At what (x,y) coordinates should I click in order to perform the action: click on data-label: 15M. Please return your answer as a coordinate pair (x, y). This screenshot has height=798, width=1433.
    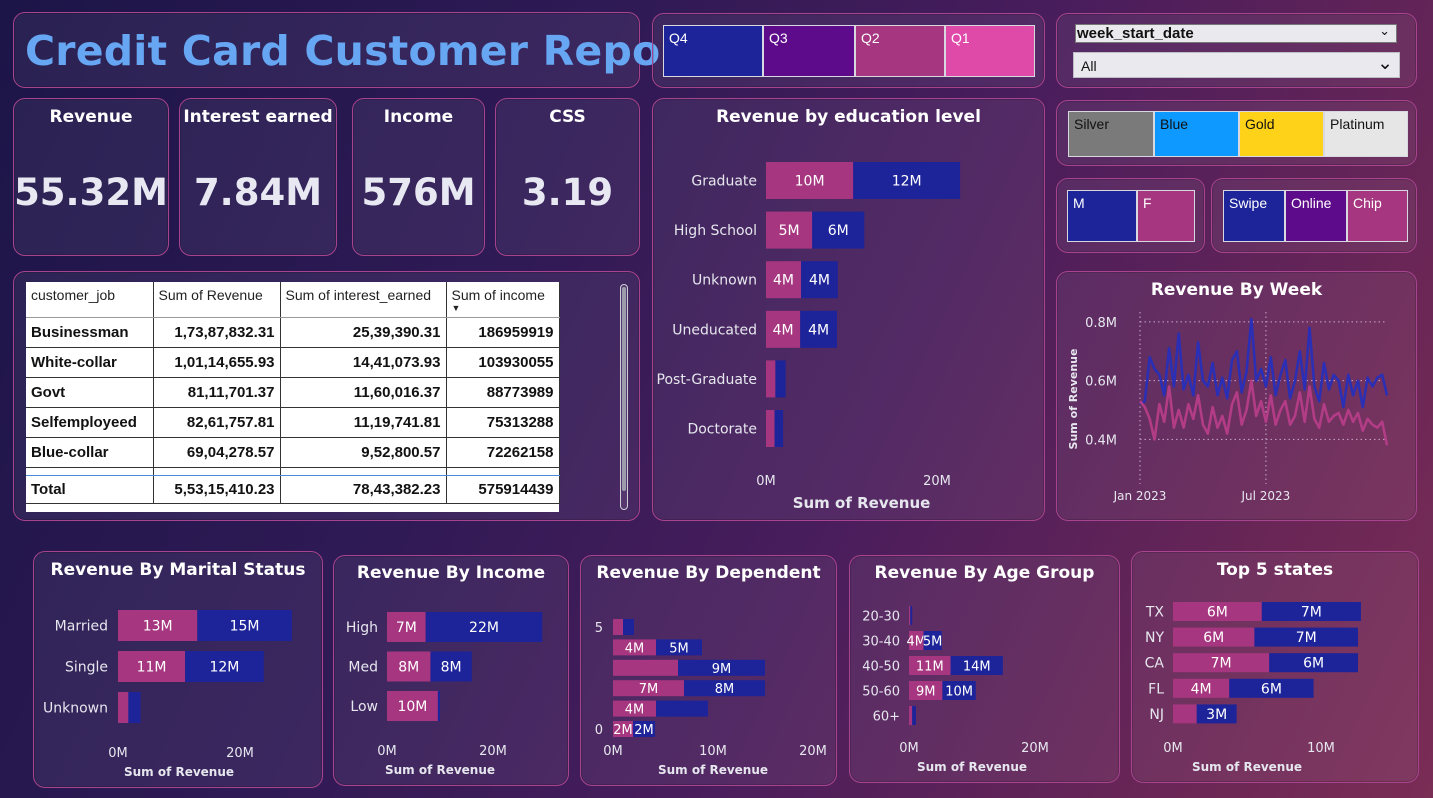
    Looking at the image, I should click on (245, 627).